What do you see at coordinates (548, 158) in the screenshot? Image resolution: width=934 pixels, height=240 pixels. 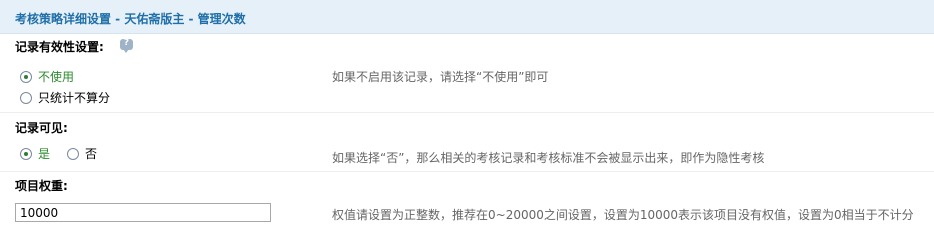 I see `record-visible-hint: 如果选择“否”，那么相关的考核记录和考核标准不会被显示出来，即作为隐性考核` at bounding box center [548, 158].